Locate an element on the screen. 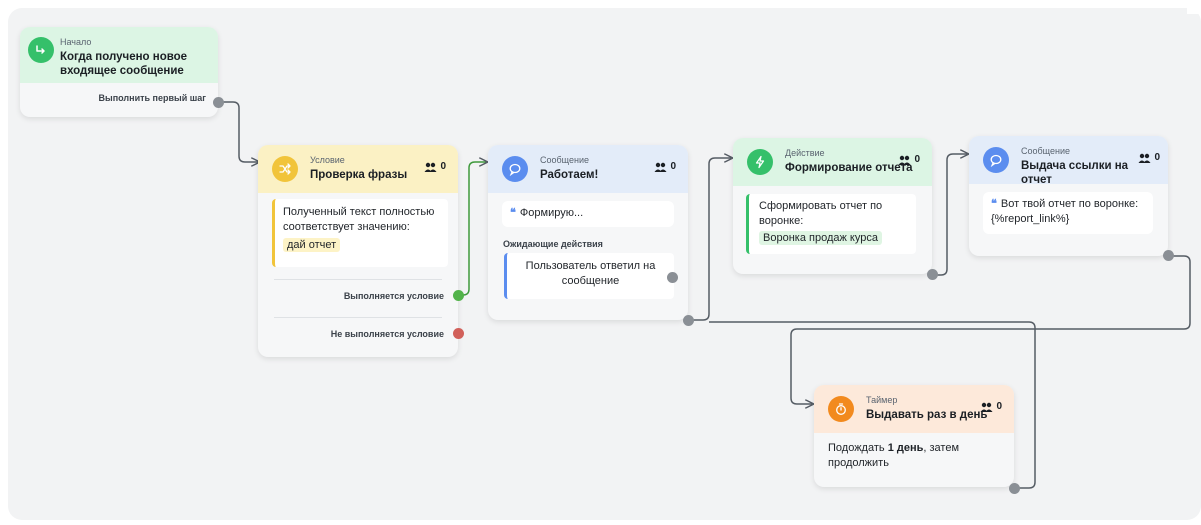 This screenshot has height=525, width=1201. message2-count-value: 0 is located at coordinates (1157, 157).